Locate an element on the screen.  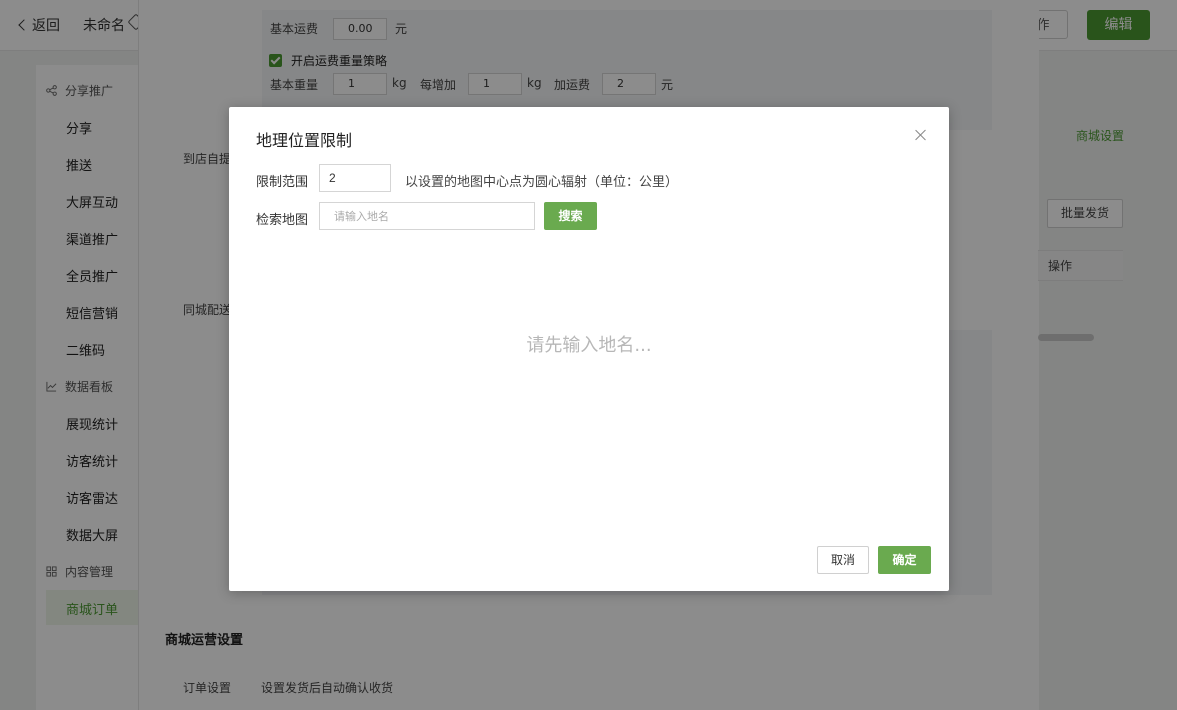
range-label: 限制范围 is located at coordinates (282, 182).